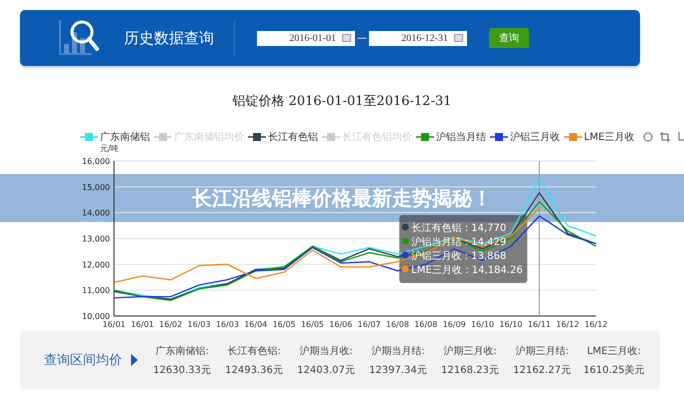 The width and height of the screenshot is (684, 400). I want to click on average-label: 沪期三月收:, so click(470, 351).